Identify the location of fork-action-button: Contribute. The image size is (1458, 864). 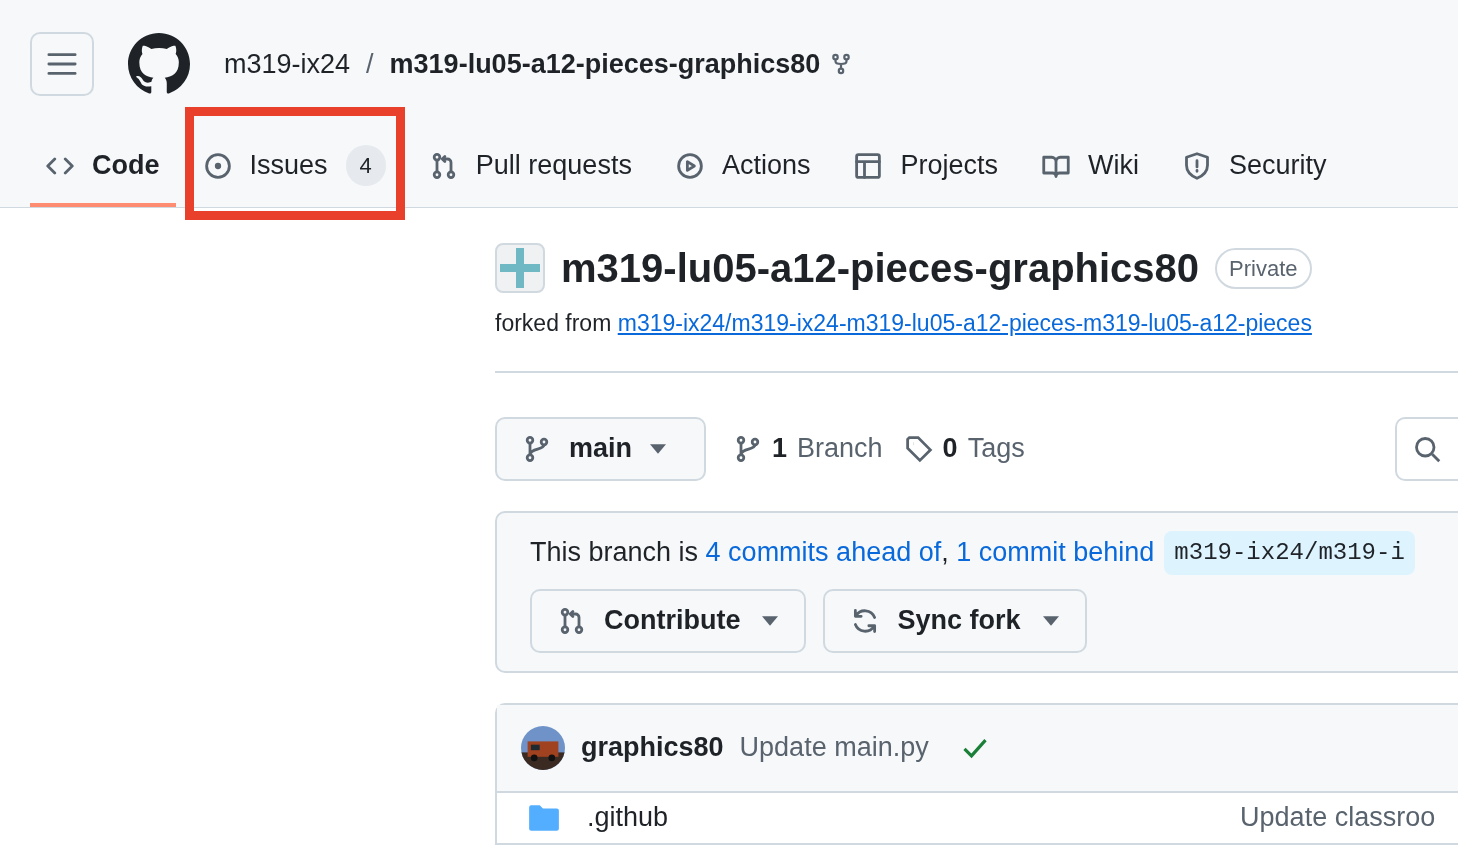
(668, 620).